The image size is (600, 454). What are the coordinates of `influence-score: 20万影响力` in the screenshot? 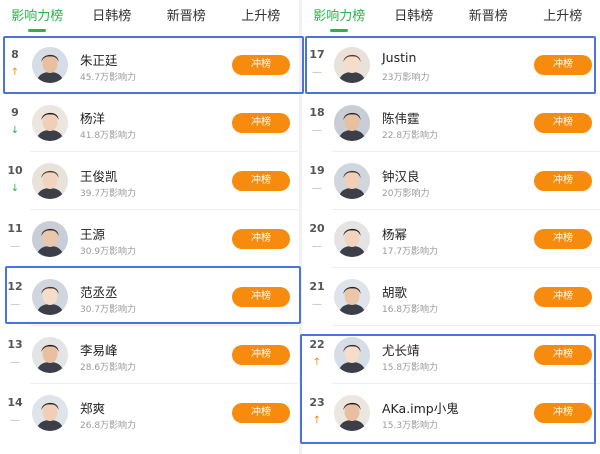 It's located at (406, 194).